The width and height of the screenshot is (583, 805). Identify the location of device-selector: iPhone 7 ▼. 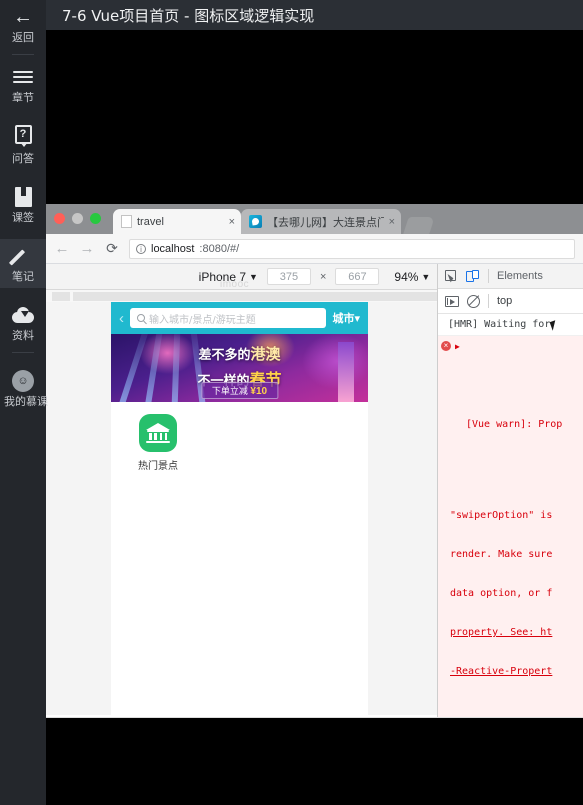
(228, 277).